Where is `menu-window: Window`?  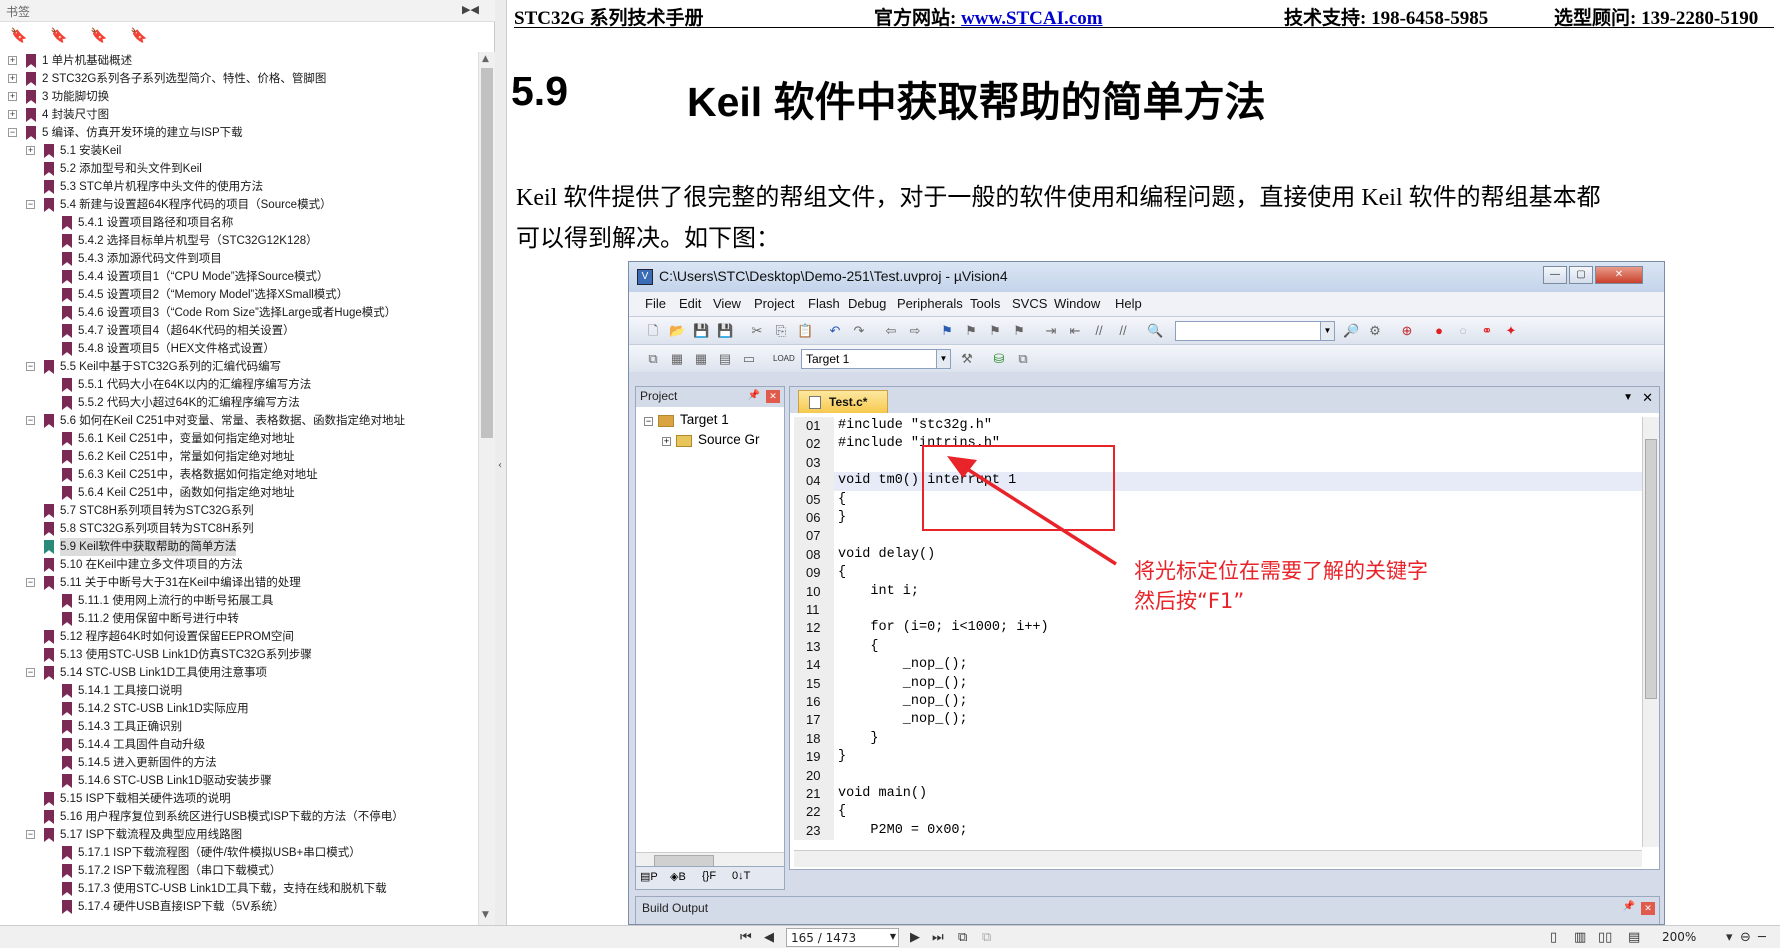 menu-window: Window is located at coordinates (1077, 303).